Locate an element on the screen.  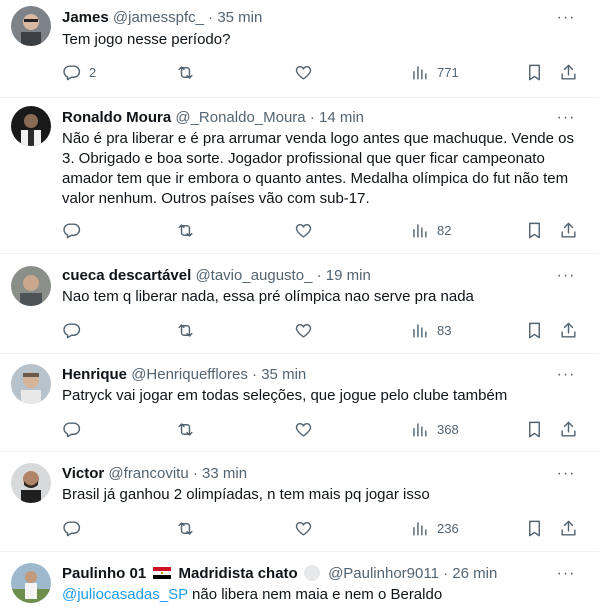
author-handle: @francovitu is located at coordinates (148, 473).